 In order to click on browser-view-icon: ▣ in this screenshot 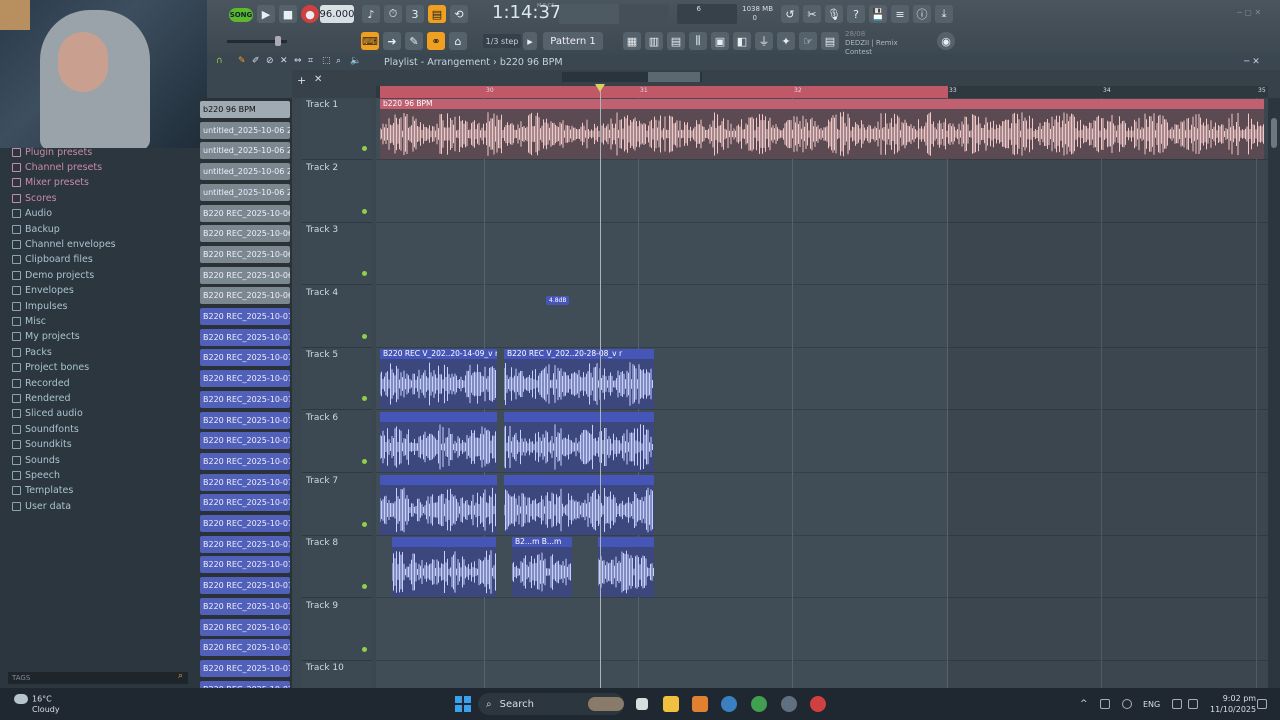, I will do `click(720, 41)`.